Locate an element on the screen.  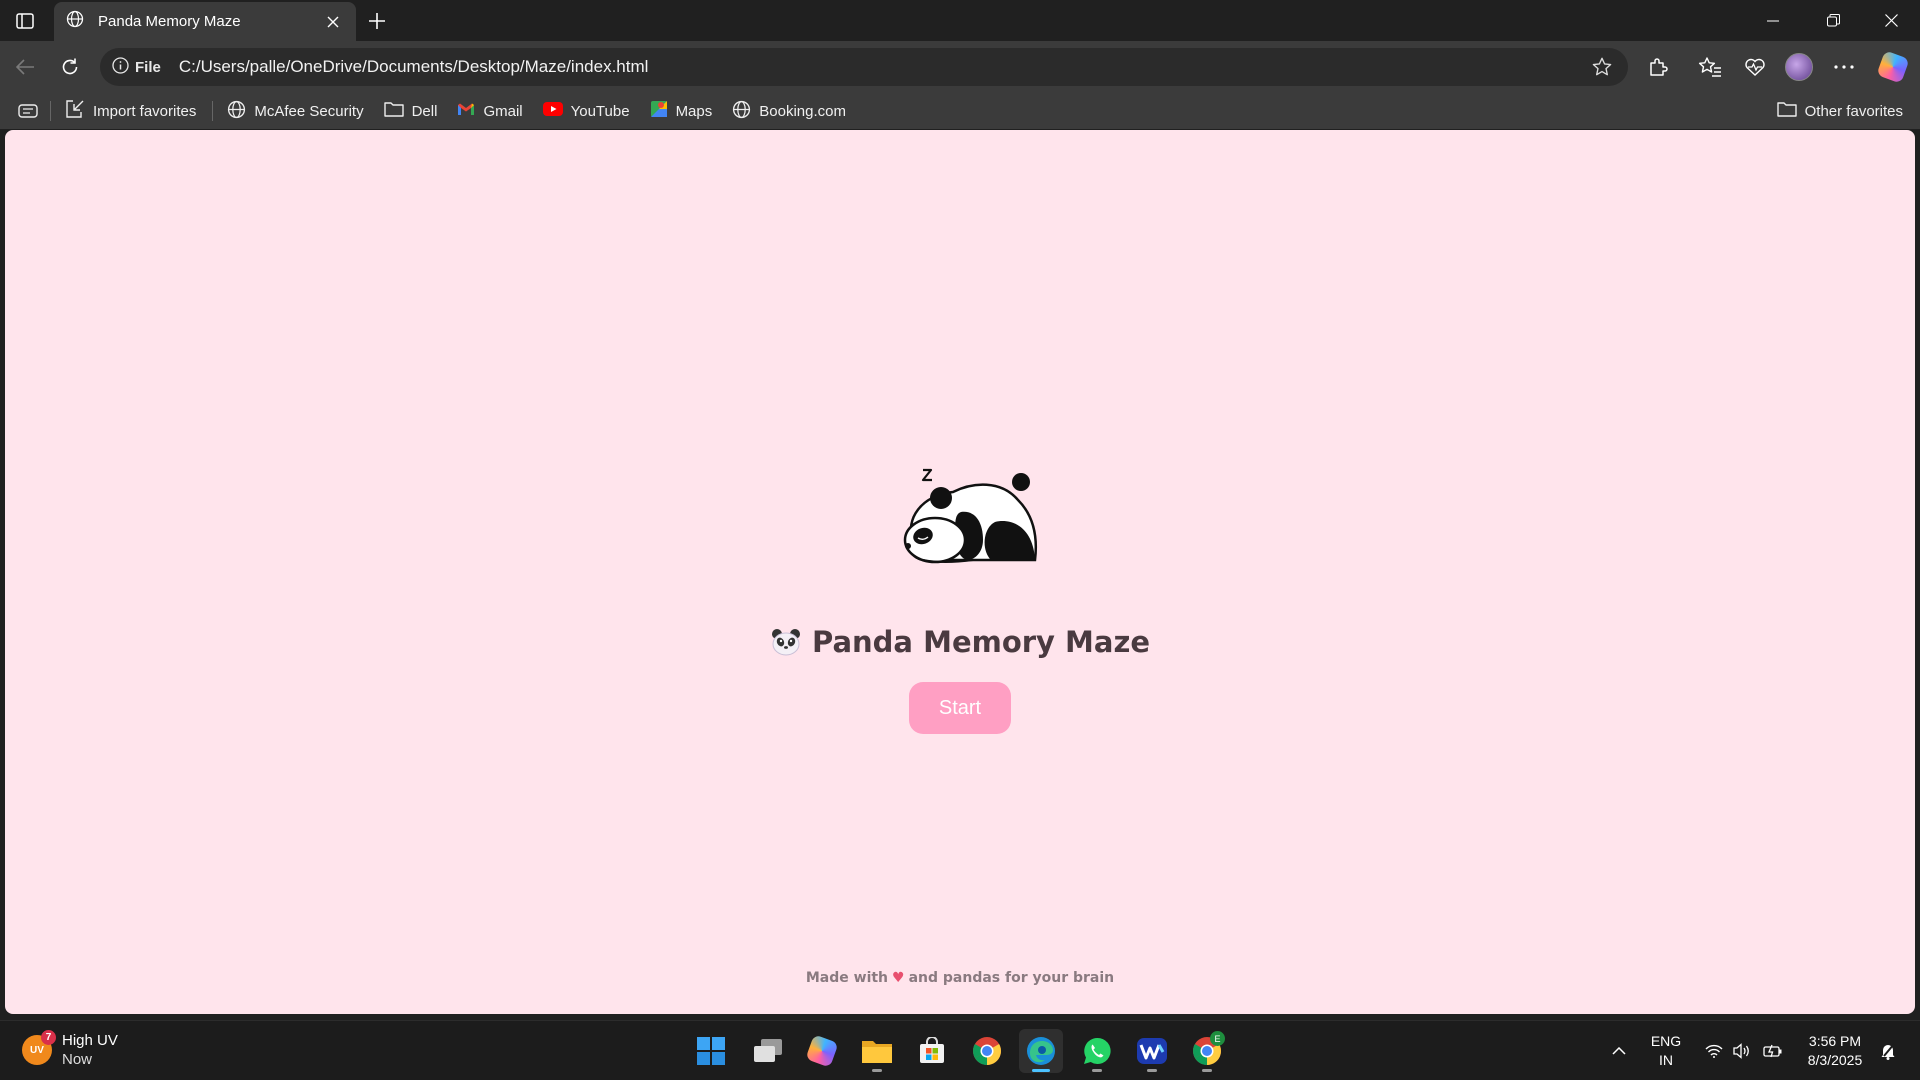
bookmark-mcafee-security: McAfee Security is located at coordinates (295, 111).